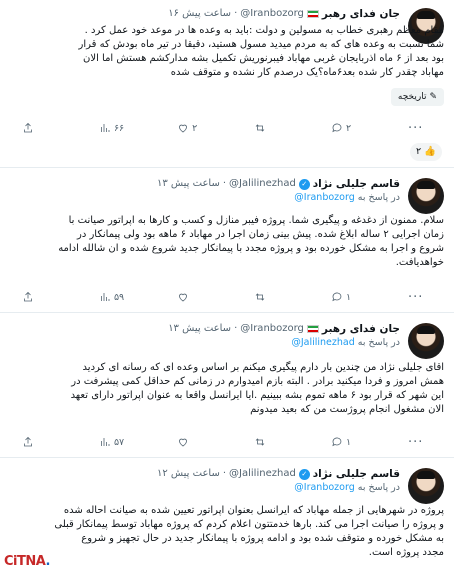  What do you see at coordinates (111, 442) in the screenshot?
I see `views-button: ۵۷` at bounding box center [111, 442].